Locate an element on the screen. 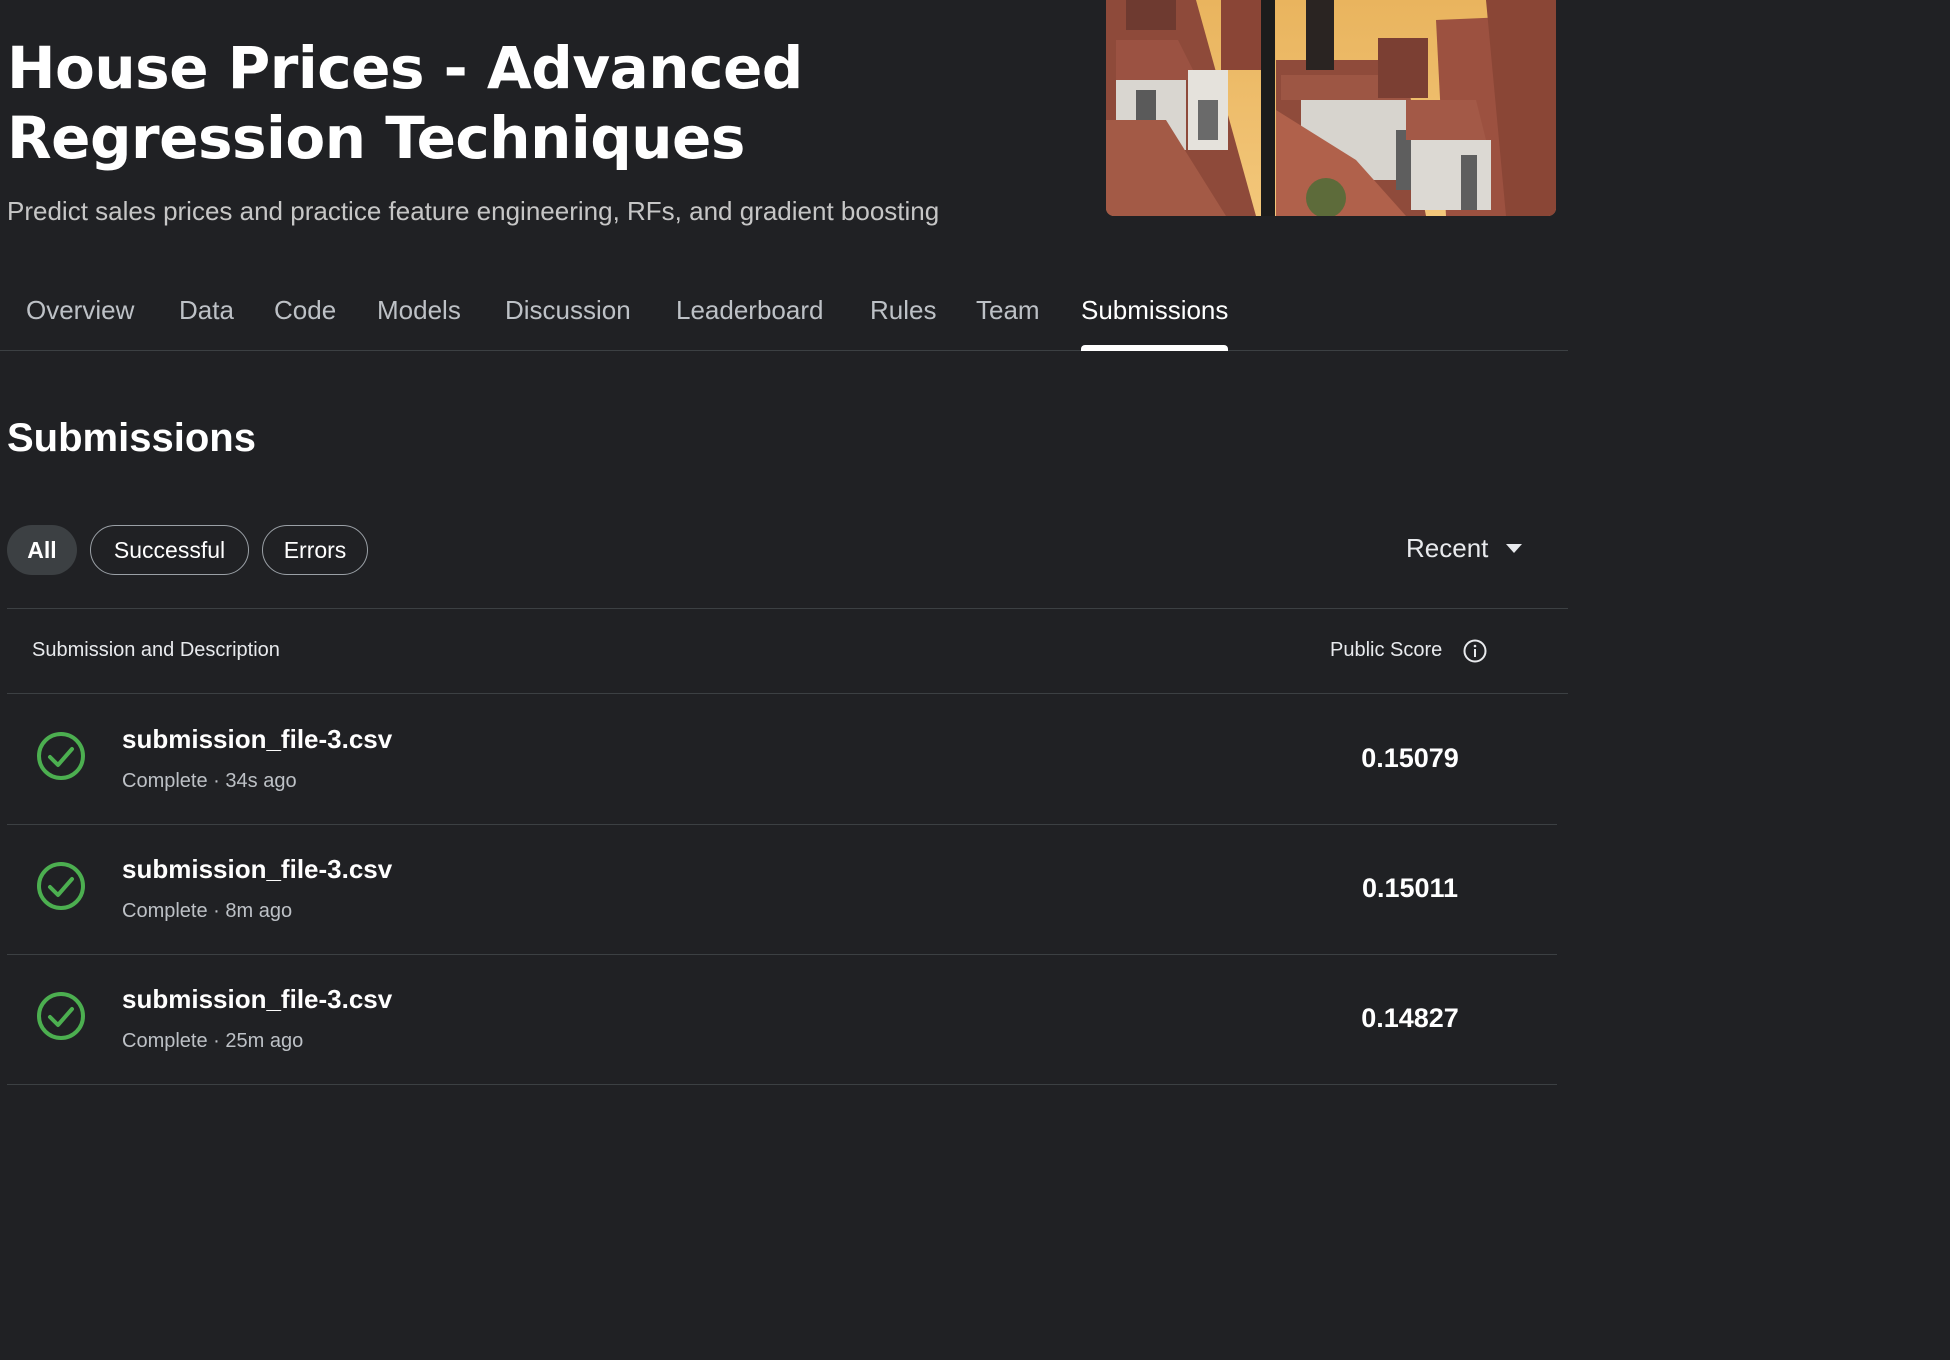 Image resolution: width=1950 pixels, height=1360 pixels. public-score: 0.14827 is located at coordinates (1410, 1018).